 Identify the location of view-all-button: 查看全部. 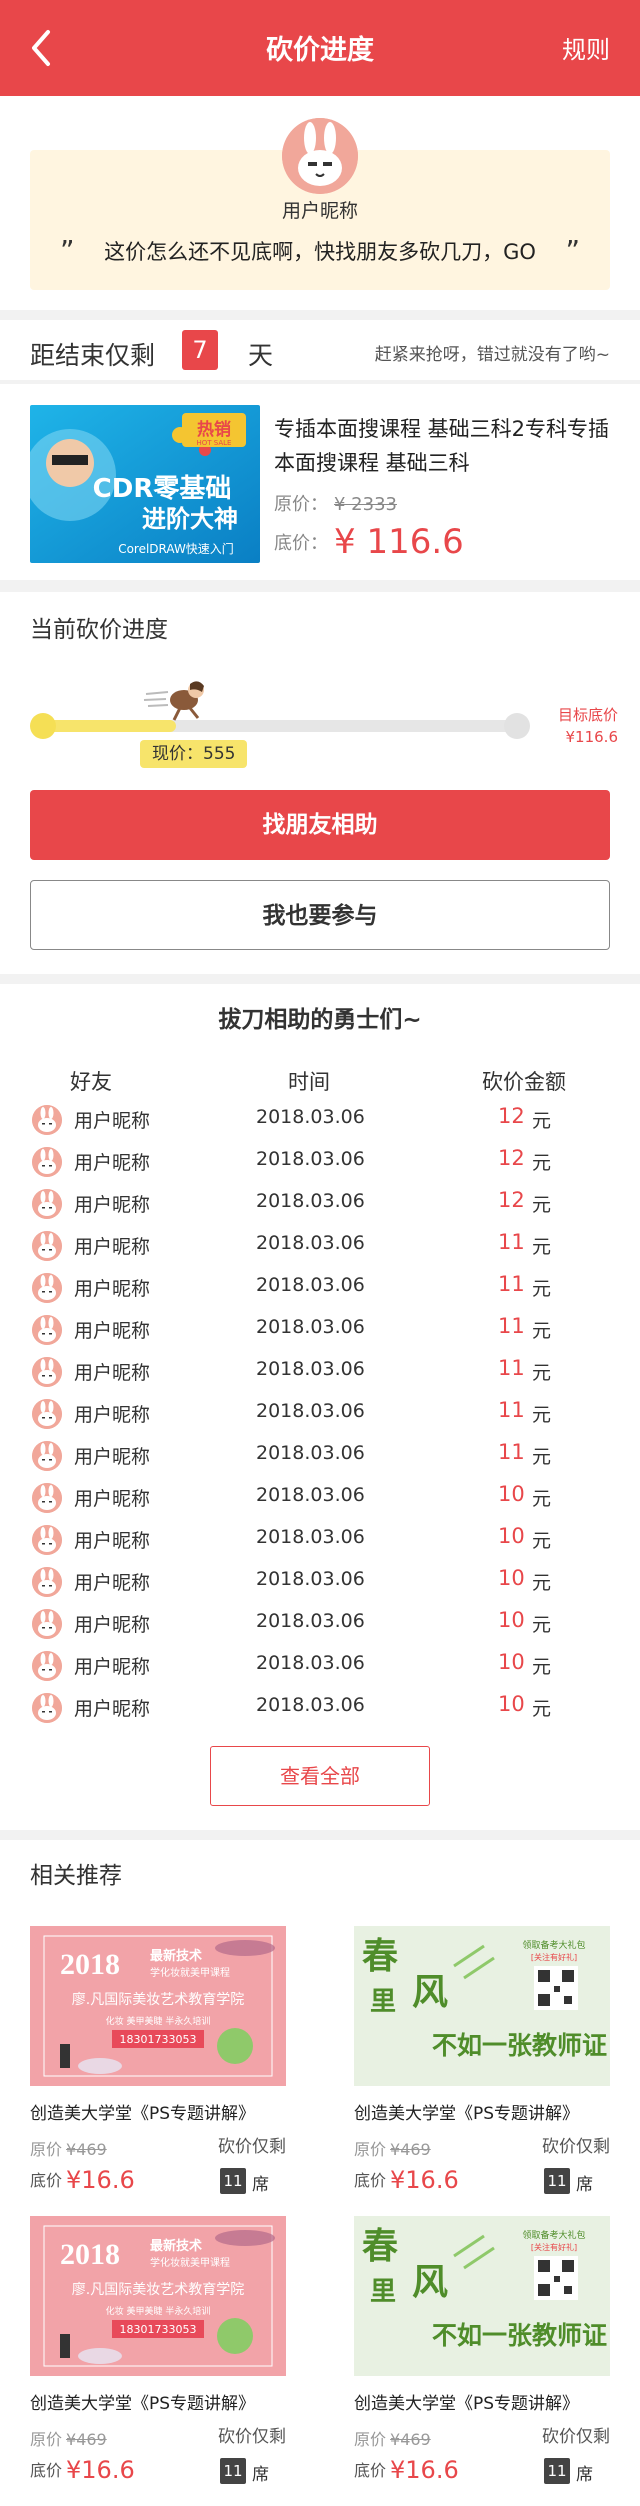
(320, 1776).